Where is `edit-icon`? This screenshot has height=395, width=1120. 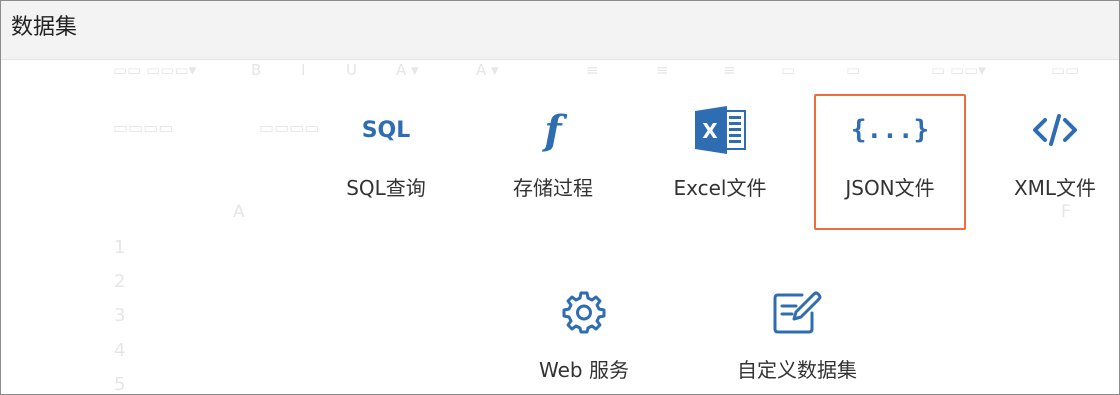 edit-icon is located at coordinates (797, 312).